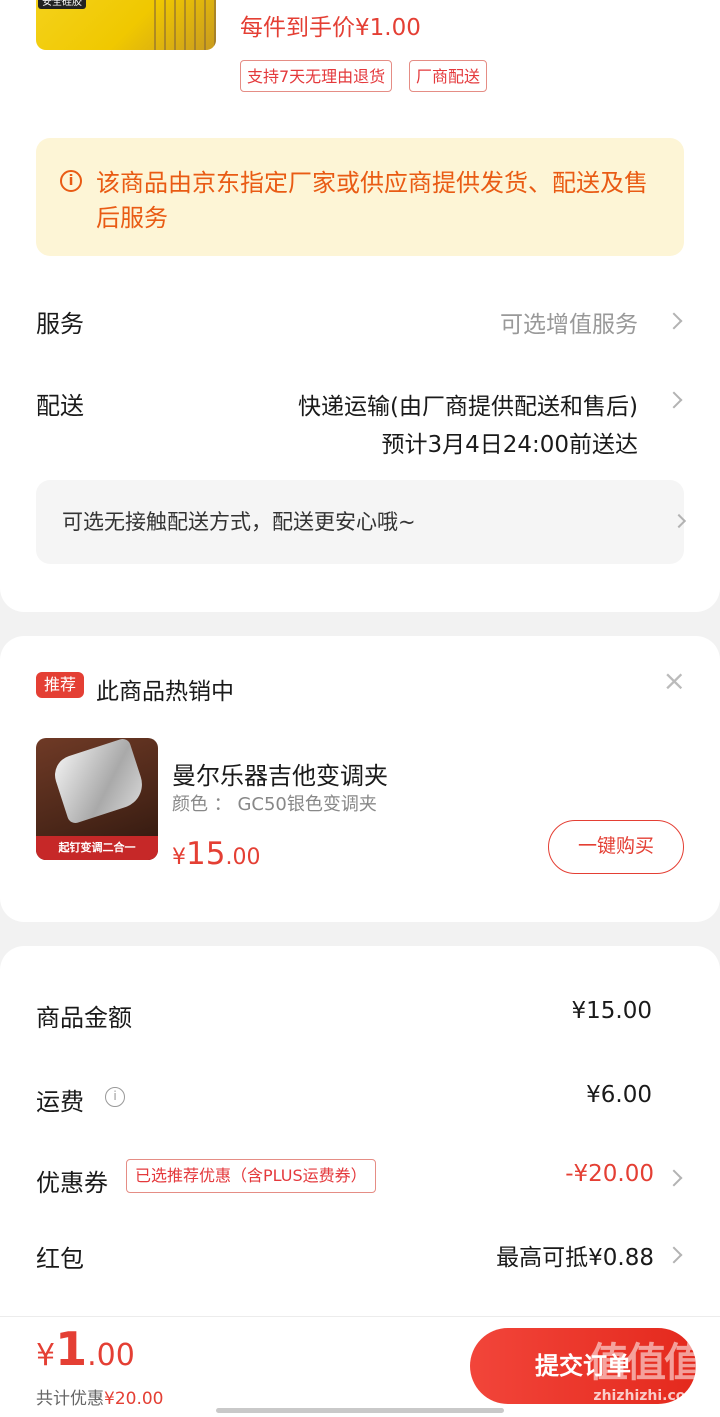  What do you see at coordinates (674, 680) in the screenshot?
I see `close-icon: ×` at bounding box center [674, 680].